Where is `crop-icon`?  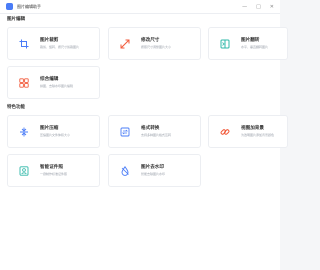
crop-icon is located at coordinates (24, 44).